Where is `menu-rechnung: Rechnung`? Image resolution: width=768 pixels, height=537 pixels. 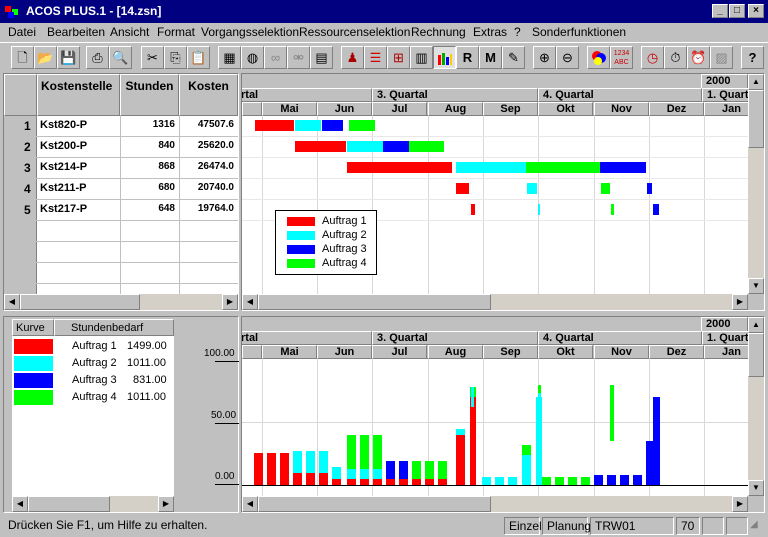
menu-rechnung: Rechnung is located at coordinates (438, 32).